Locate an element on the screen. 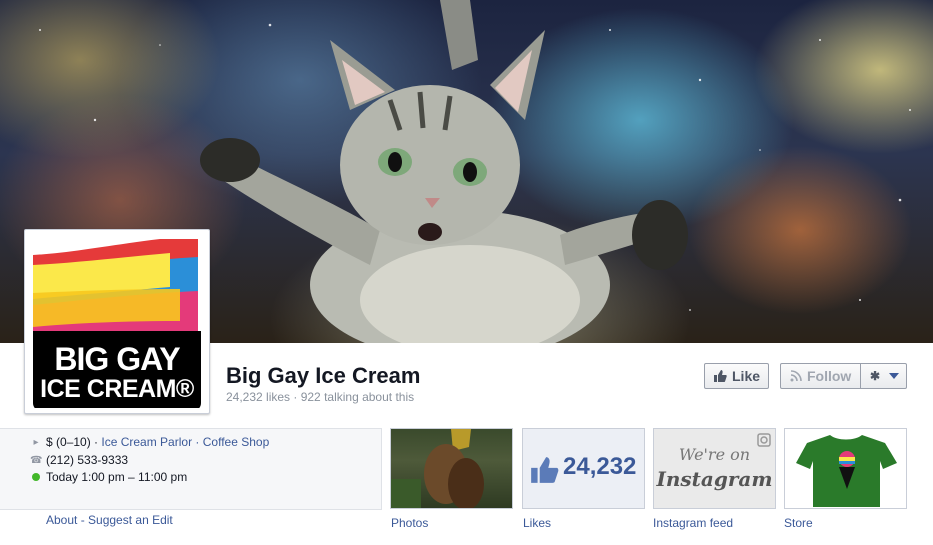 This screenshot has width=933, height=545. page-title: Big Gay Ice Cream is located at coordinates (323, 376).